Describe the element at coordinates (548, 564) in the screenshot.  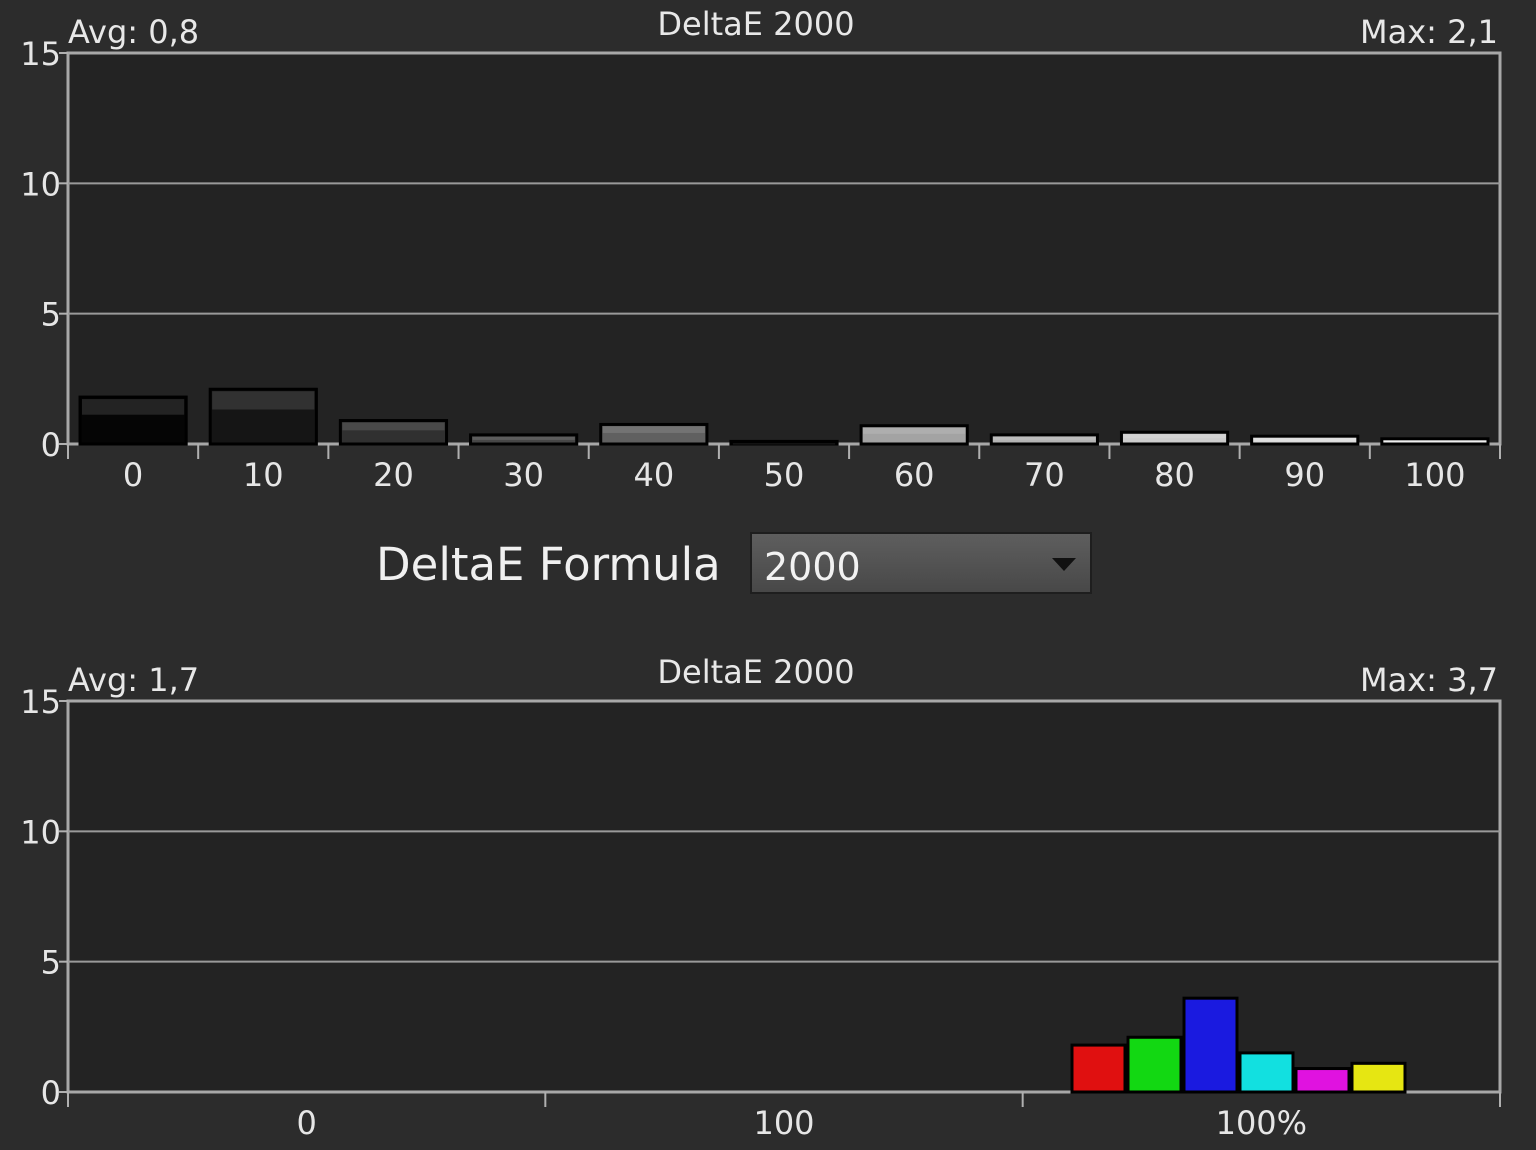
I see `deltae-formula-label: DeltaE Formula` at that location.